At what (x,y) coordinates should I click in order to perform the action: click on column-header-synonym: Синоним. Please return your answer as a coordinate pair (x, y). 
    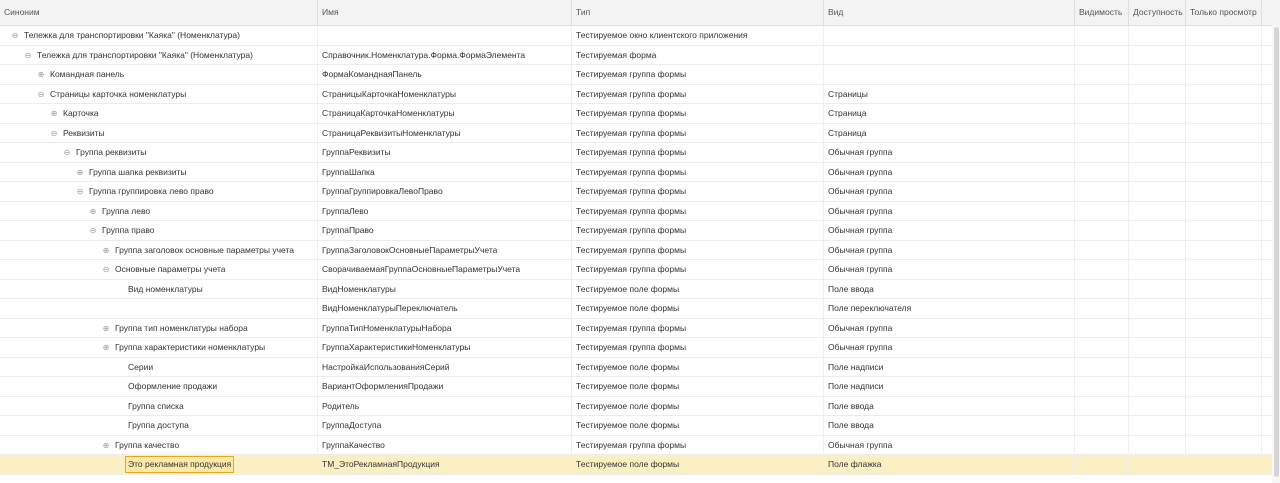
    Looking at the image, I should click on (159, 12).